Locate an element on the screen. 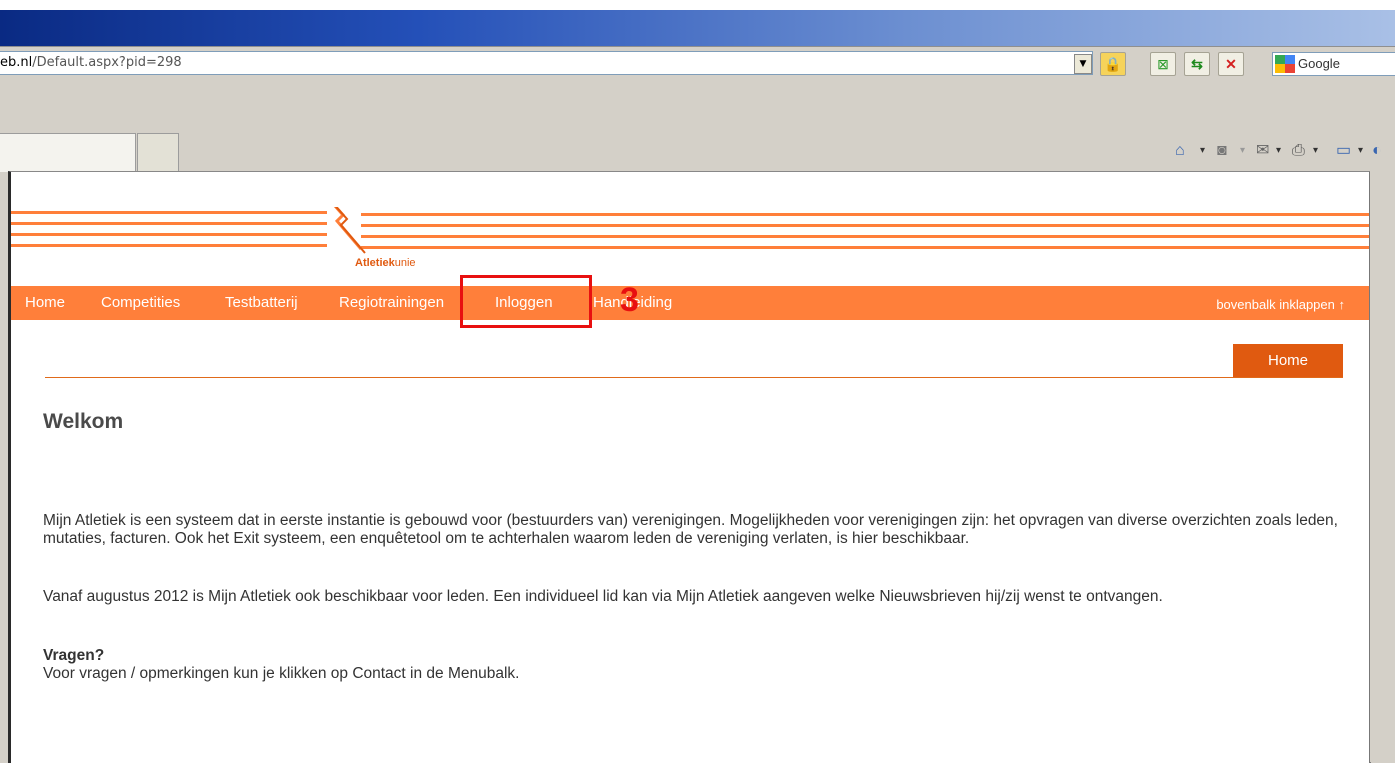 This screenshot has width=1395, height=763. content-divider is located at coordinates (694, 377).